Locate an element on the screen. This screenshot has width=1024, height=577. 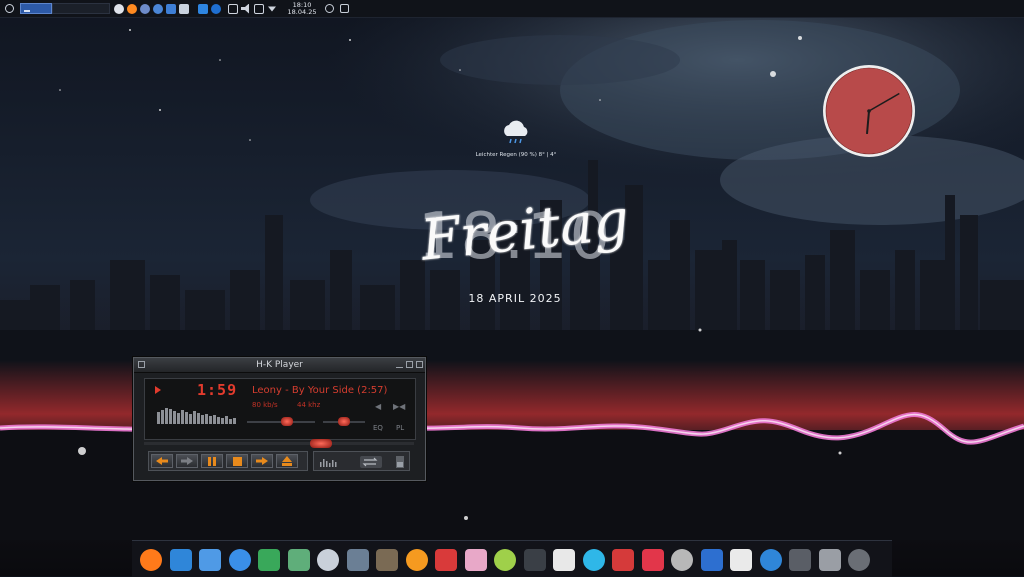
hp-icon is located at coordinates (216, 8).